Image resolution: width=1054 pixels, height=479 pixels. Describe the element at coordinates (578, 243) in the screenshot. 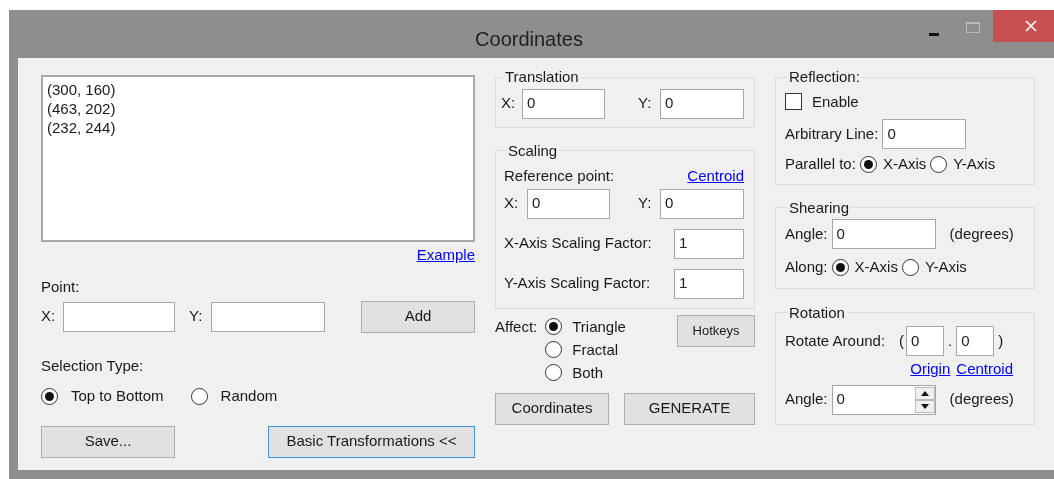

I see `field-label: X-Axis Scaling Factor:` at that location.